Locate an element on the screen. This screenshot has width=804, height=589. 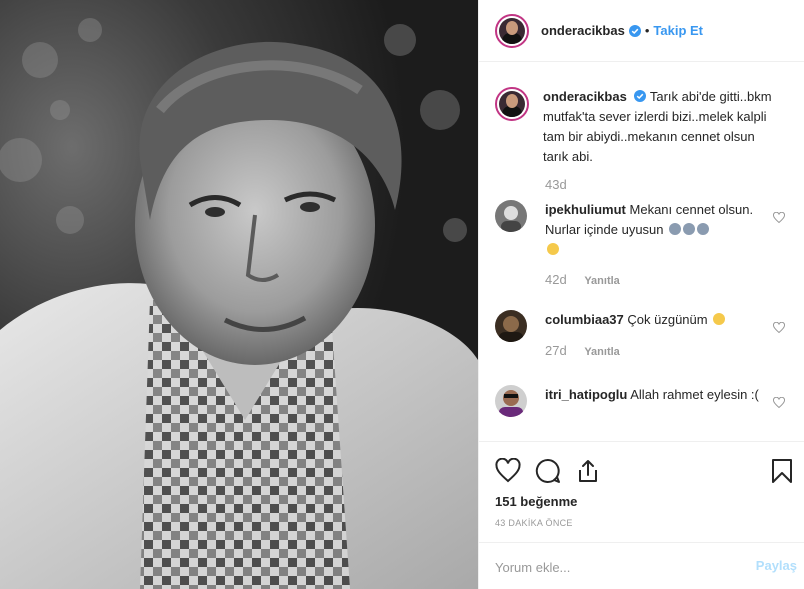
commenter-username: columbiaa37 is located at coordinates (584, 319).